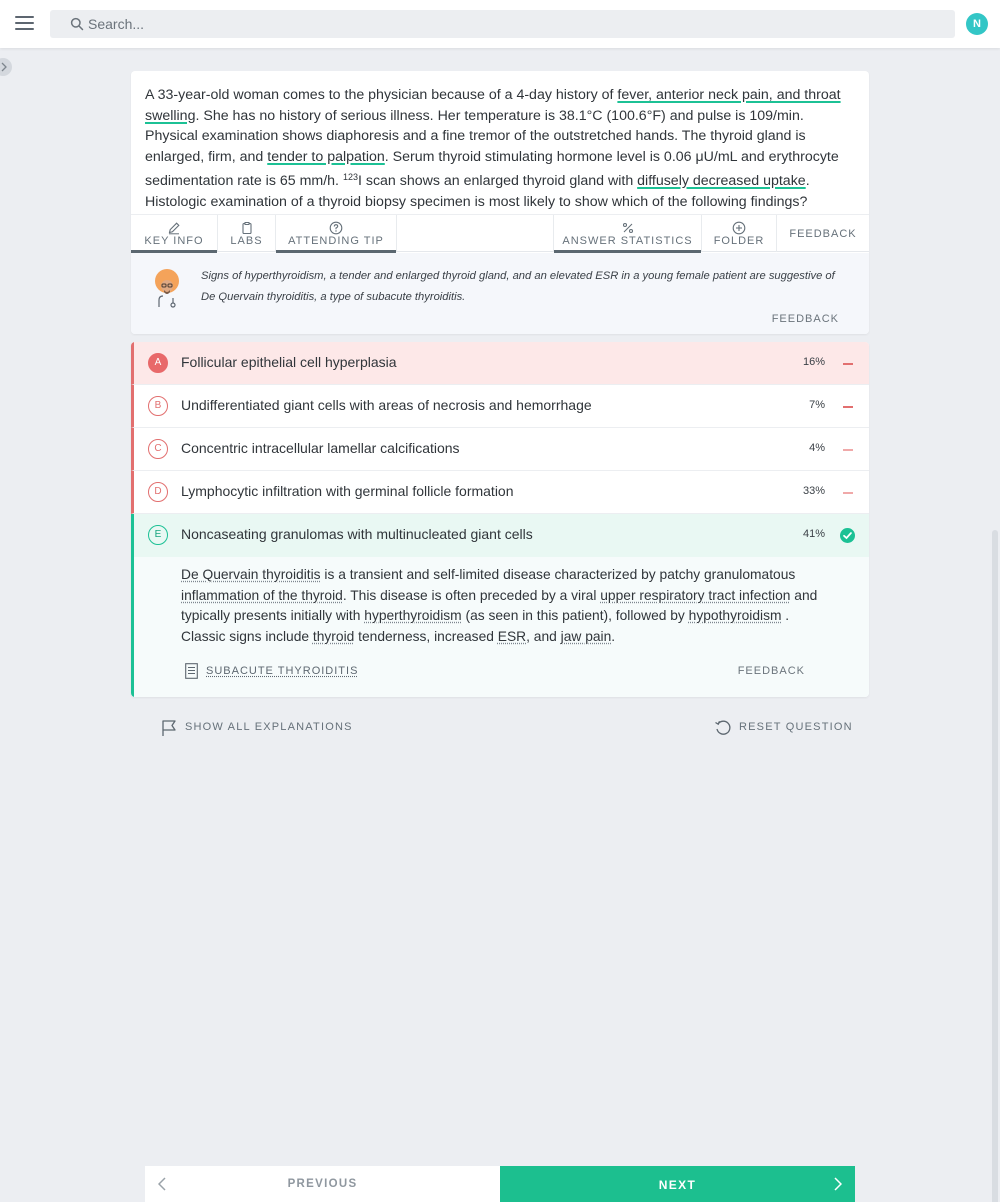 The width and height of the screenshot is (1000, 1202). I want to click on question-circle-icon, so click(336, 228).